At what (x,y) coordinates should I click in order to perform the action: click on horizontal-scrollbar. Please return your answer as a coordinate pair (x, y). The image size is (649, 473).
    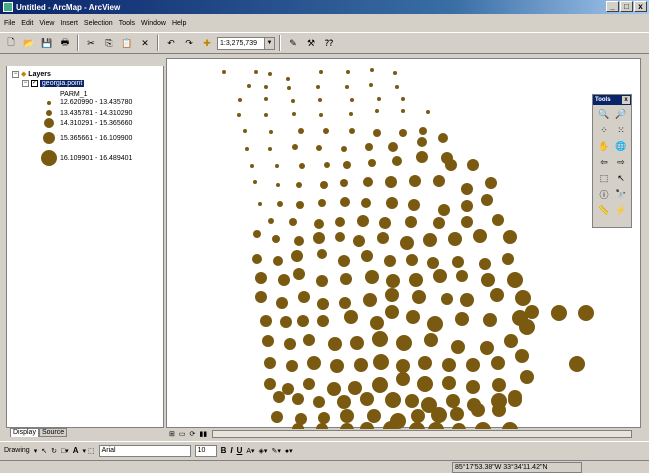
    Looking at the image, I should click on (422, 434).